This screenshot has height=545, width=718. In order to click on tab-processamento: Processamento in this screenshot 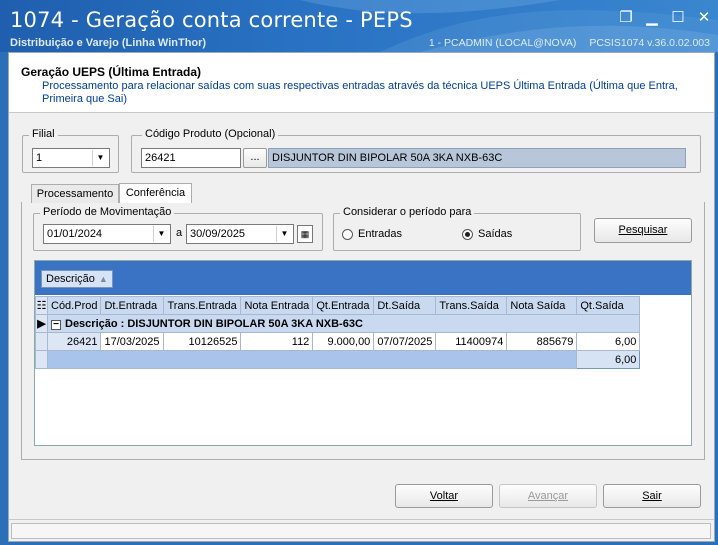, I will do `click(75, 193)`.